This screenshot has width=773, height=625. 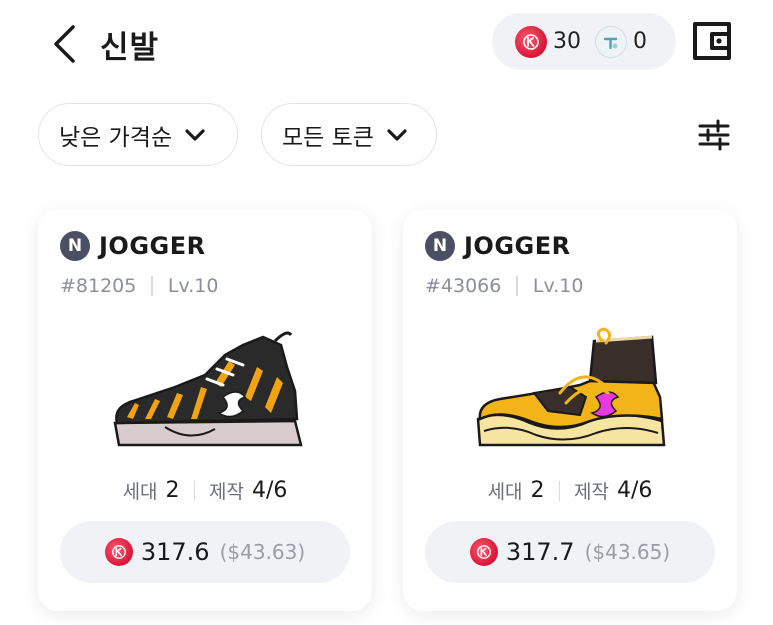 I want to click on teal-token-icon, so click(x=611, y=41).